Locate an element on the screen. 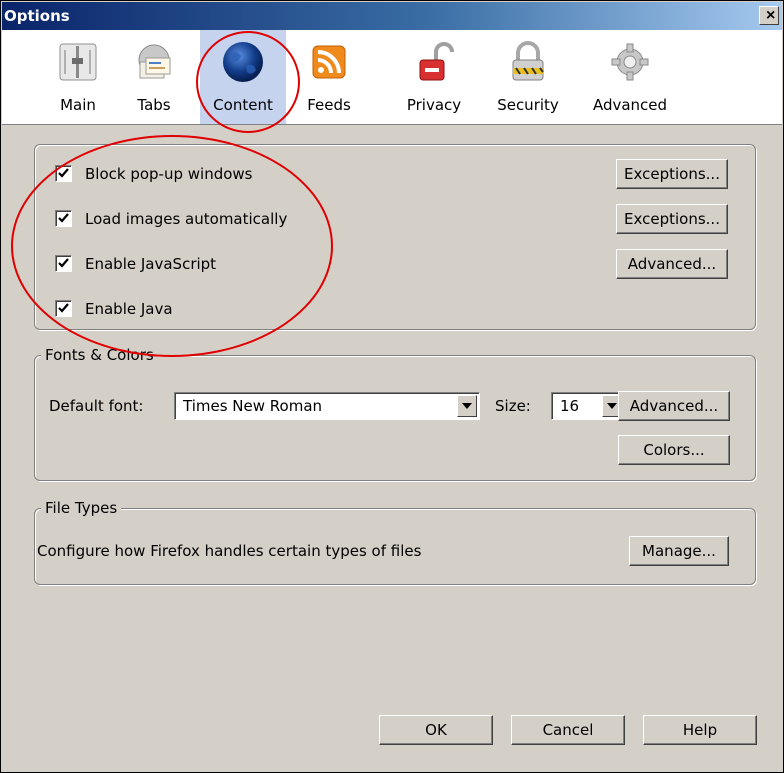 Image resolution: width=784 pixels, height=773 pixels. tab-security: Security is located at coordinates (528, 77).